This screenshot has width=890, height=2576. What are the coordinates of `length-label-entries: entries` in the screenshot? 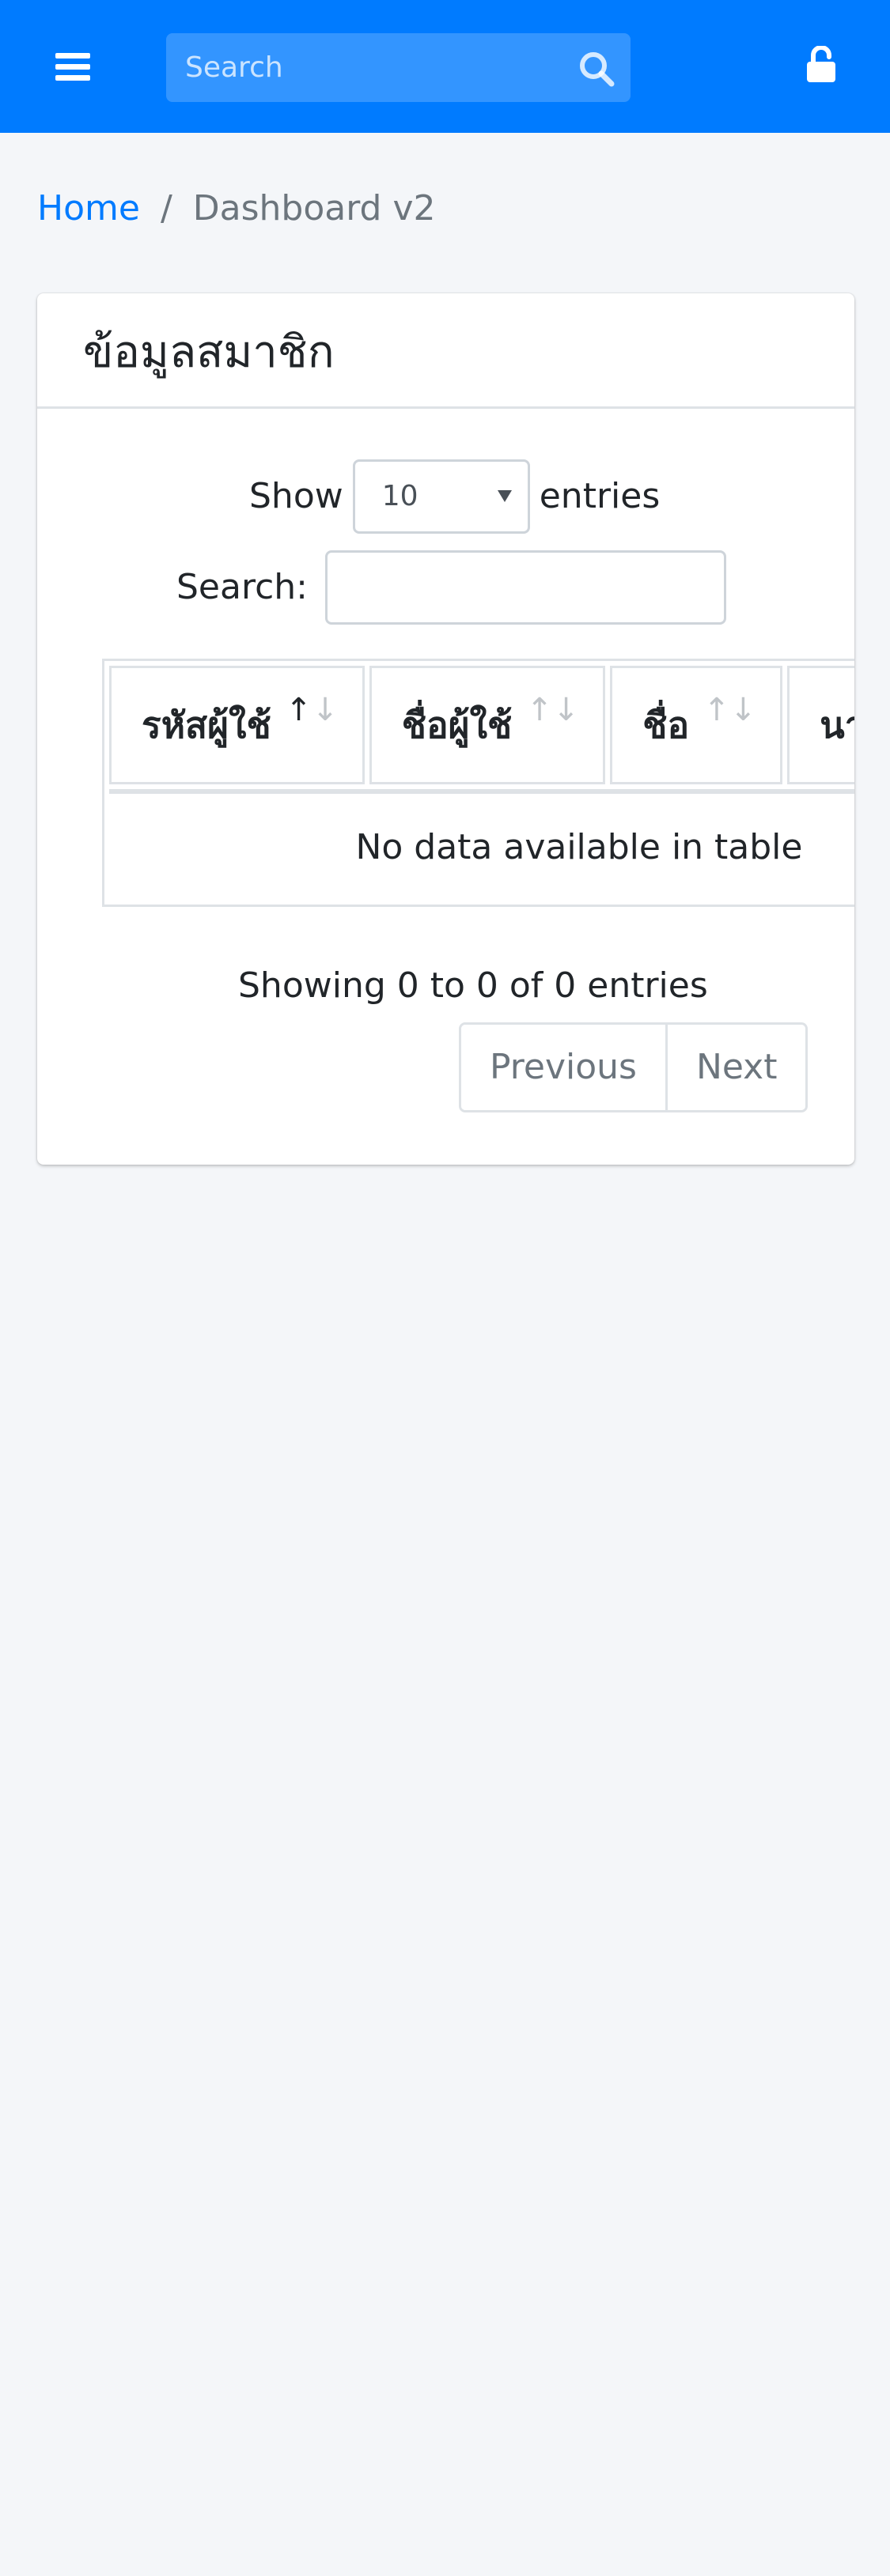 It's located at (600, 496).